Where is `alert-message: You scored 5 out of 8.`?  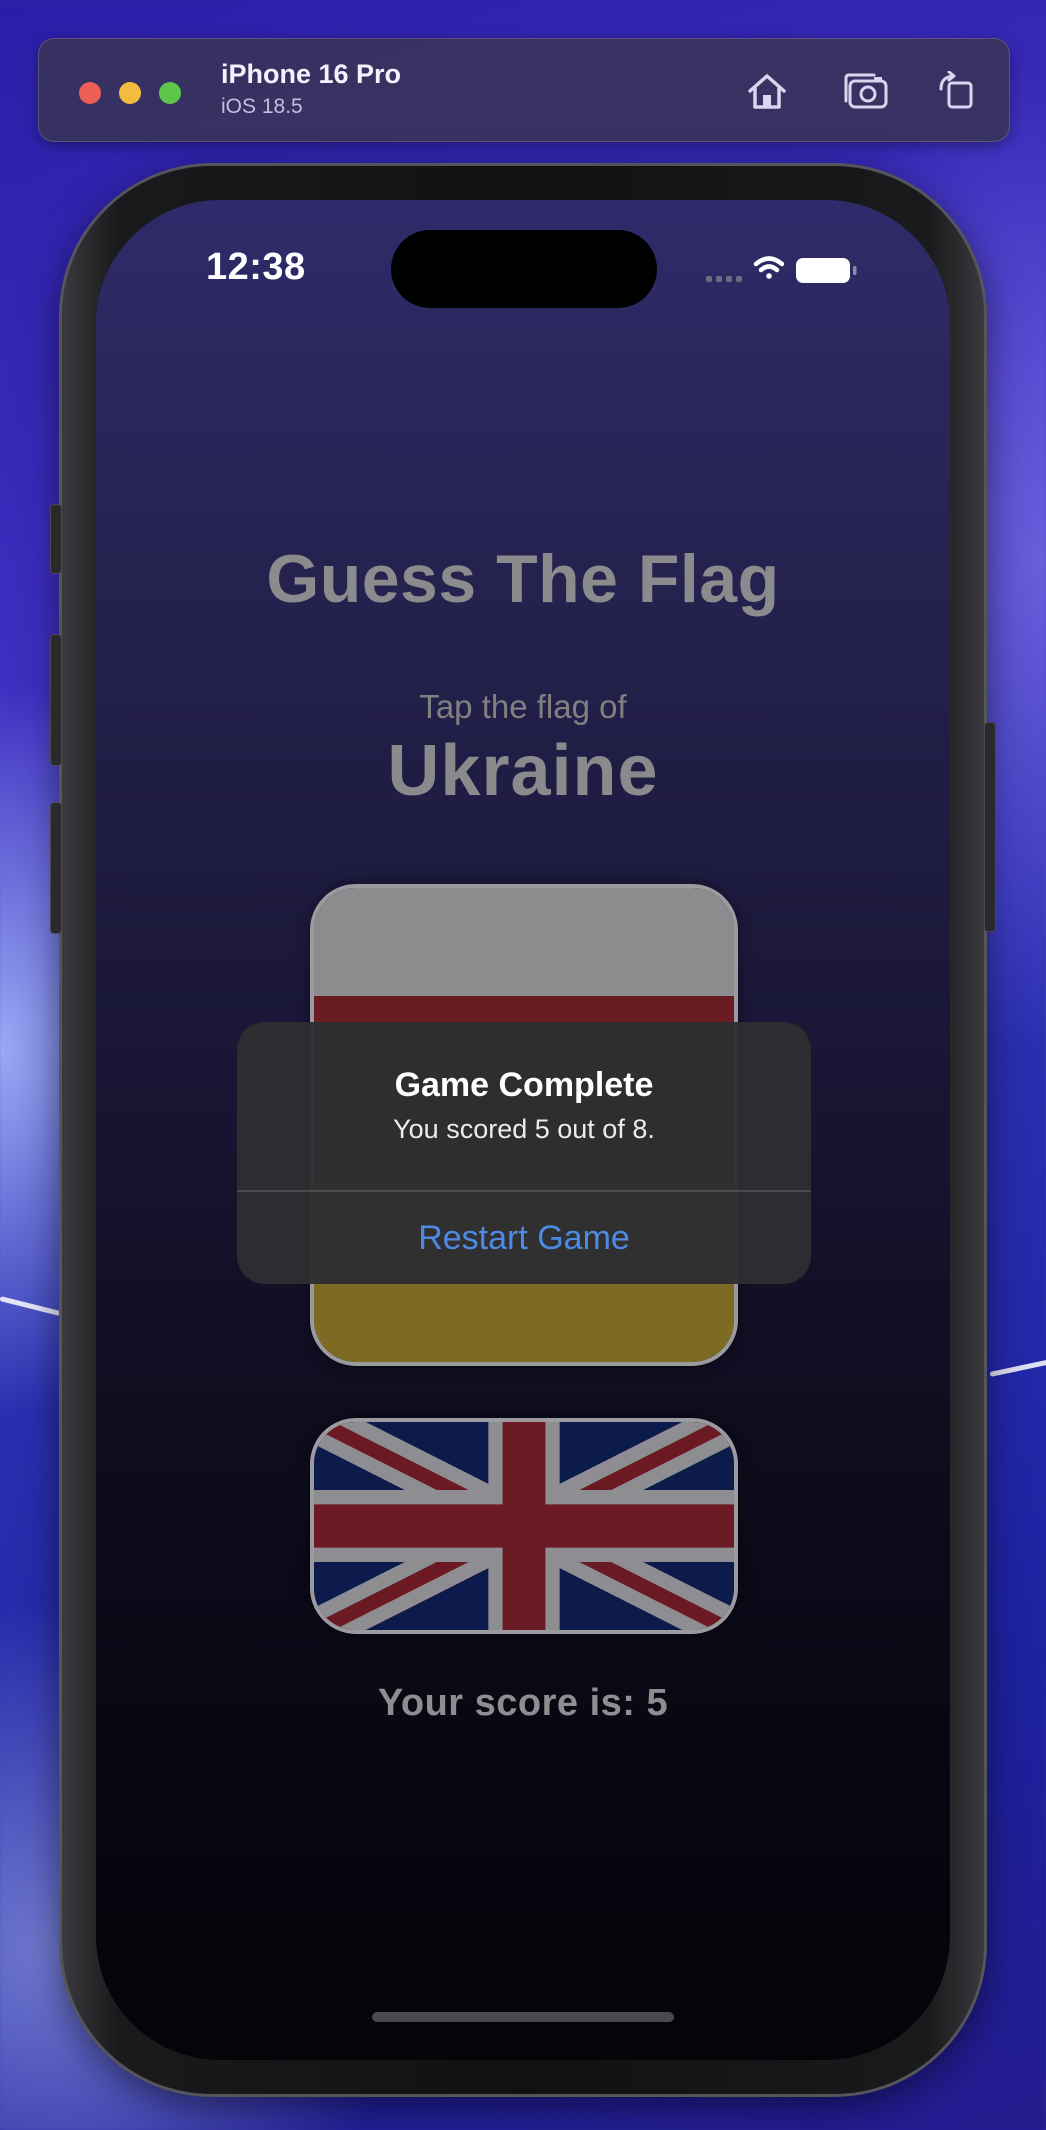
alert-message: You scored 5 out of 8. is located at coordinates (524, 1129).